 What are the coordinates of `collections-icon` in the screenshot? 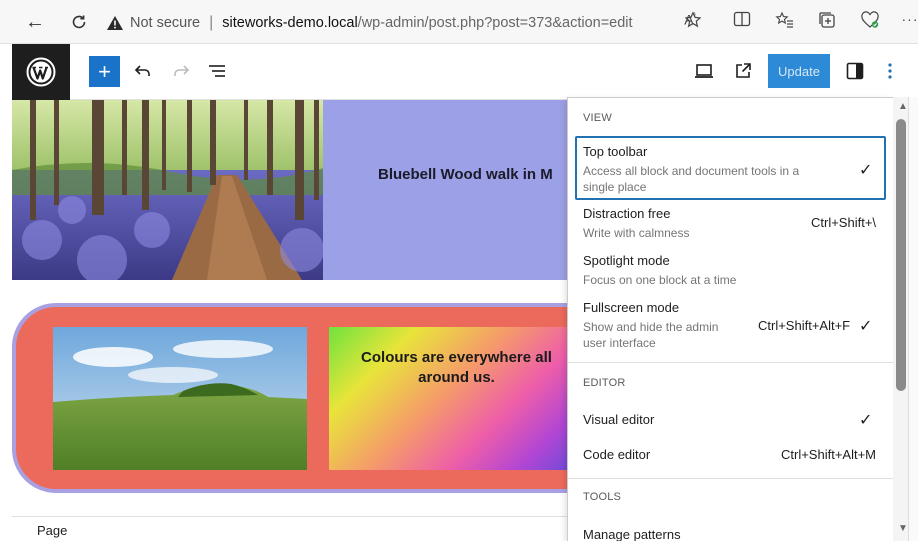 It's located at (827, 22).